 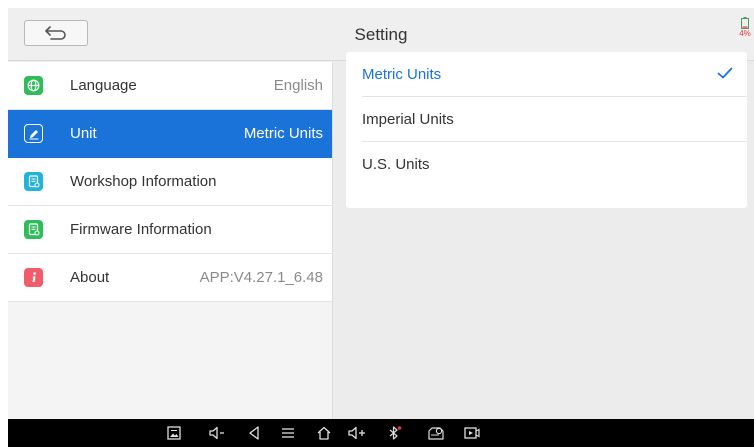 What do you see at coordinates (546, 164) in the screenshot?
I see `option-us-units: U.S. Units` at bounding box center [546, 164].